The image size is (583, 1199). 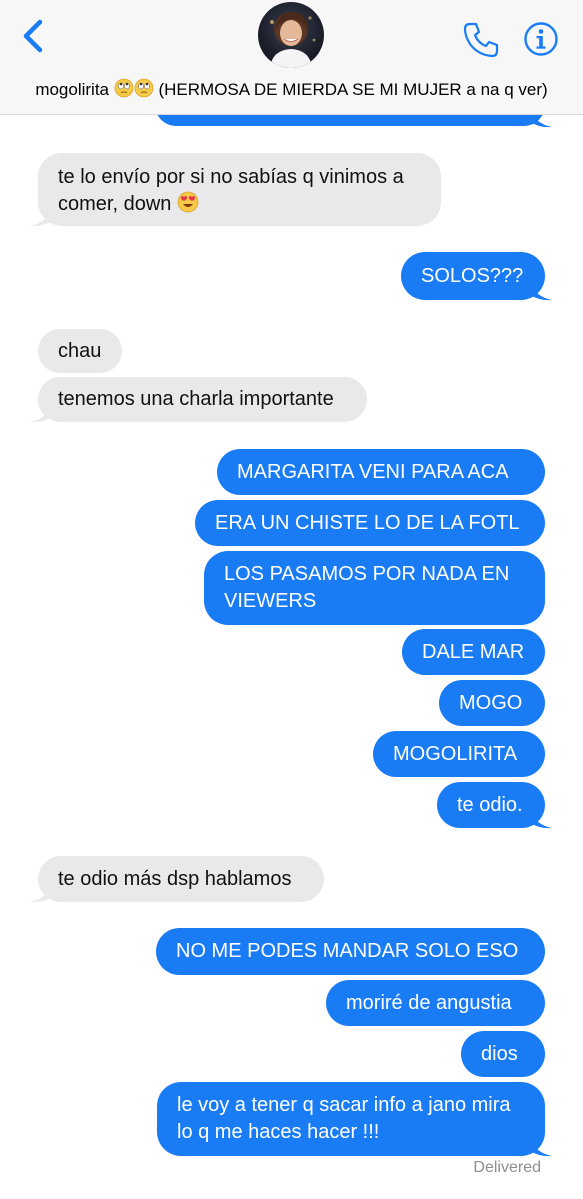 I want to click on message-bubble-incoming: chau, so click(x=80, y=351).